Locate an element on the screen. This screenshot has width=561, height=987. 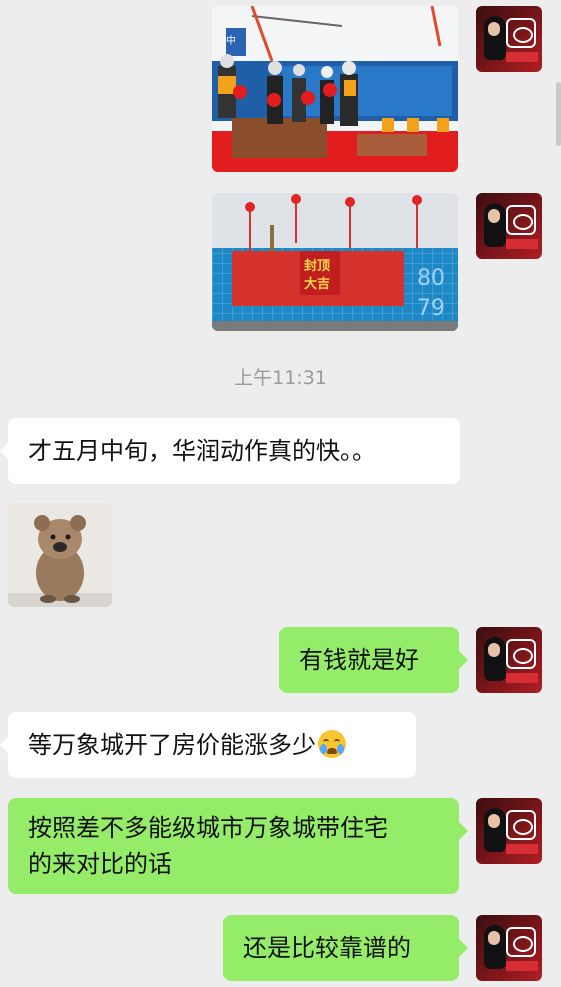
sign-line2: 大吉 is located at coordinates (317, 284).